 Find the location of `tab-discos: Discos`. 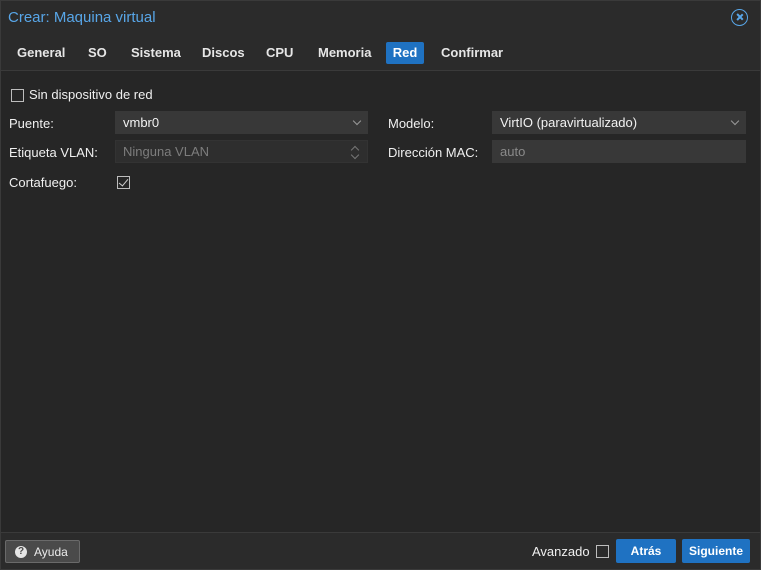

tab-discos: Discos is located at coordinates (223, 53).